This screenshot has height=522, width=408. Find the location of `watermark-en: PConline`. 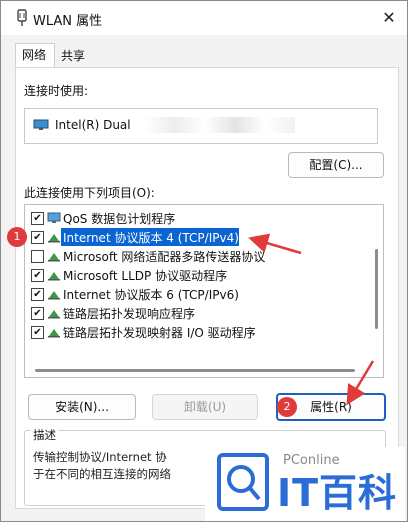

watermark-en: PConline is located at coordinates (311, 460).